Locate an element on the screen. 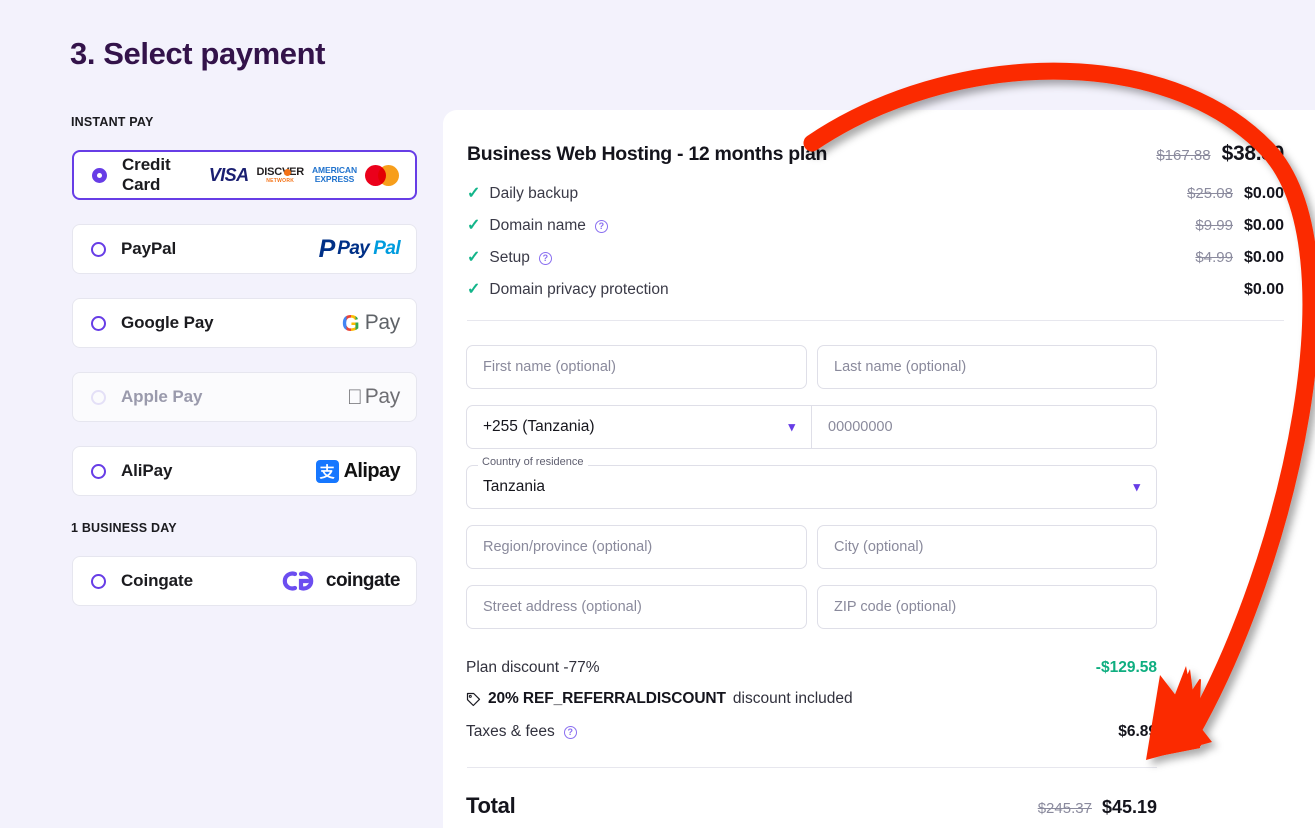  street-placeholder: Street address (optional) is located at coordinates (562, 607).